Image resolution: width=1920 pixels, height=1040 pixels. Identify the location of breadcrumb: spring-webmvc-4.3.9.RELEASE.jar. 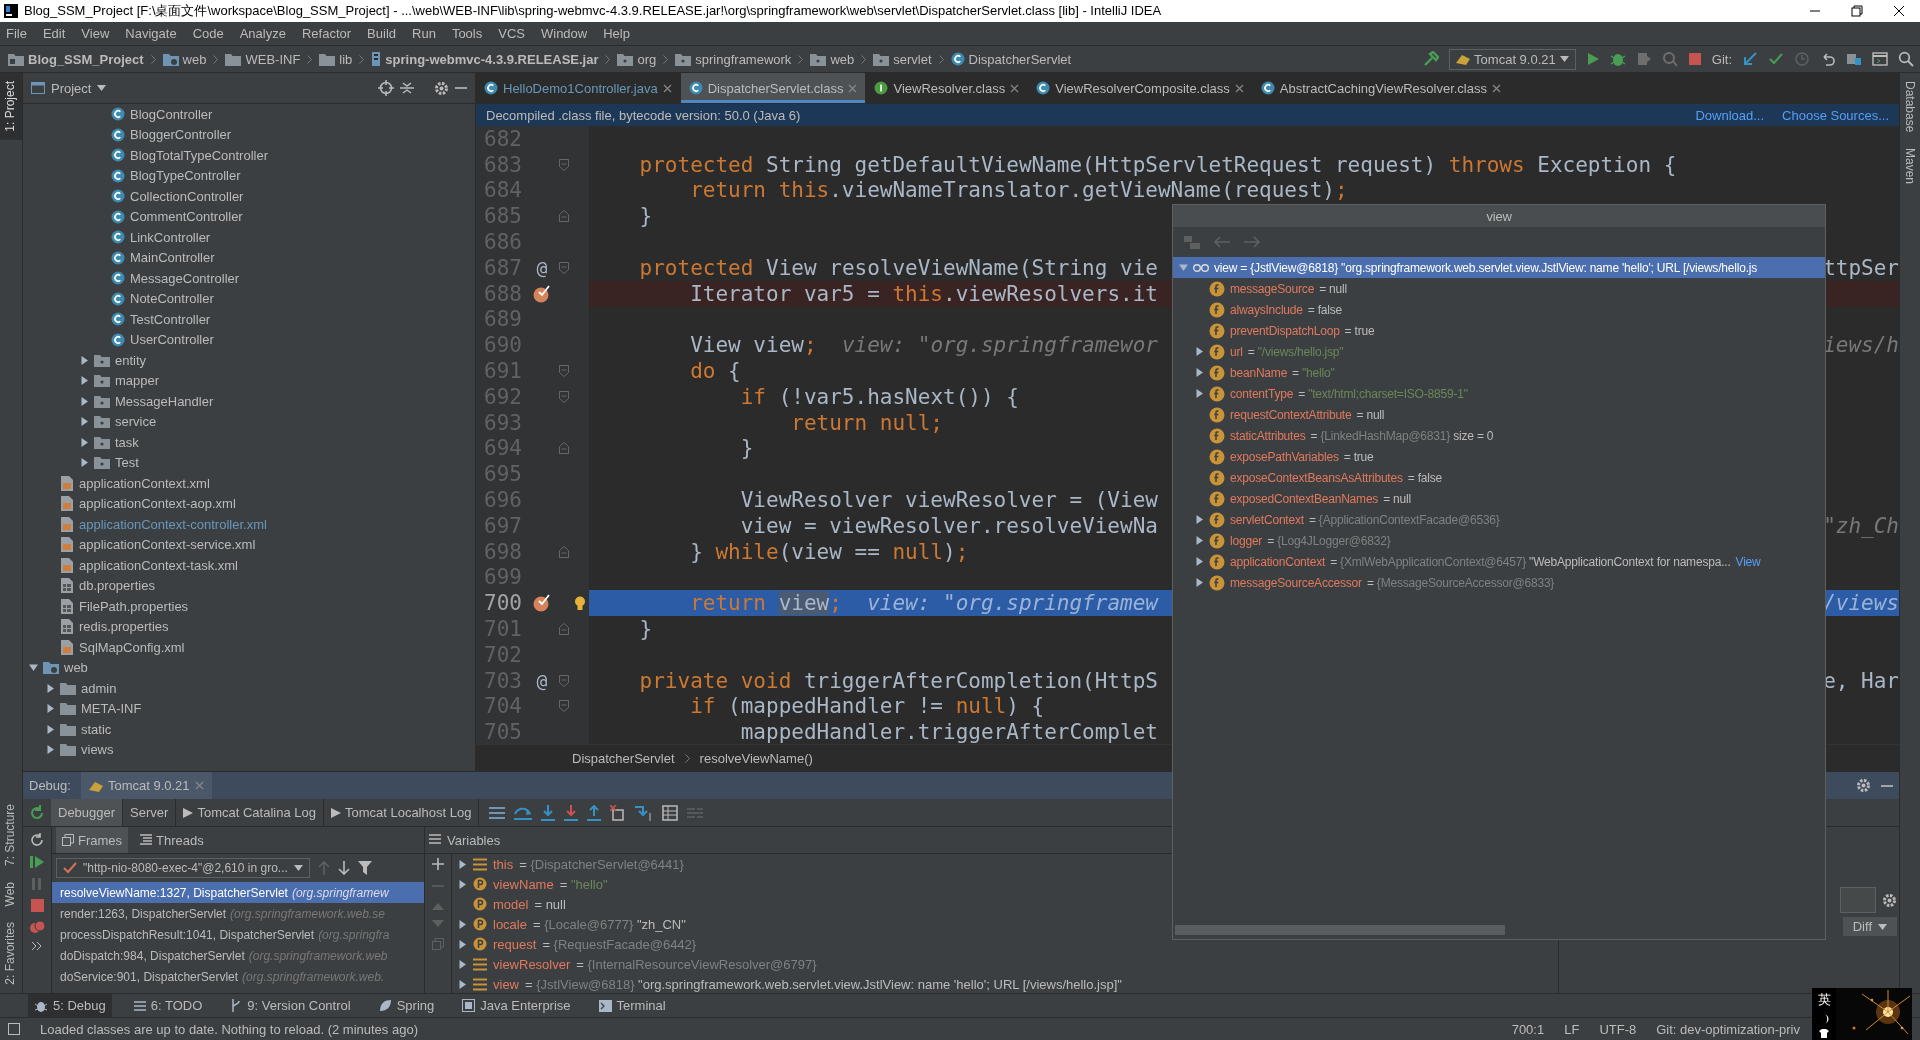
(492, 59).